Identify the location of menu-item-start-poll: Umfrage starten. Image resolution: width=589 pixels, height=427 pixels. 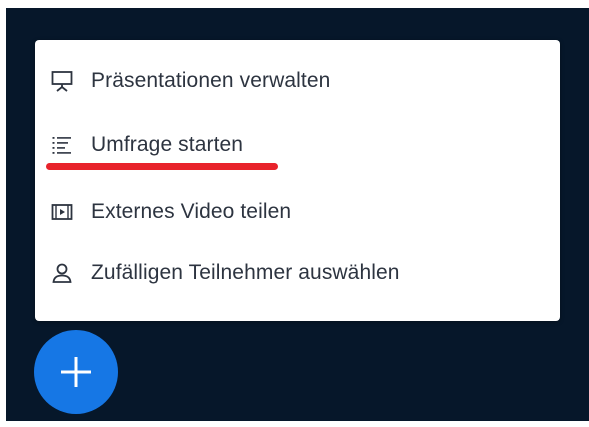
(297, 145).